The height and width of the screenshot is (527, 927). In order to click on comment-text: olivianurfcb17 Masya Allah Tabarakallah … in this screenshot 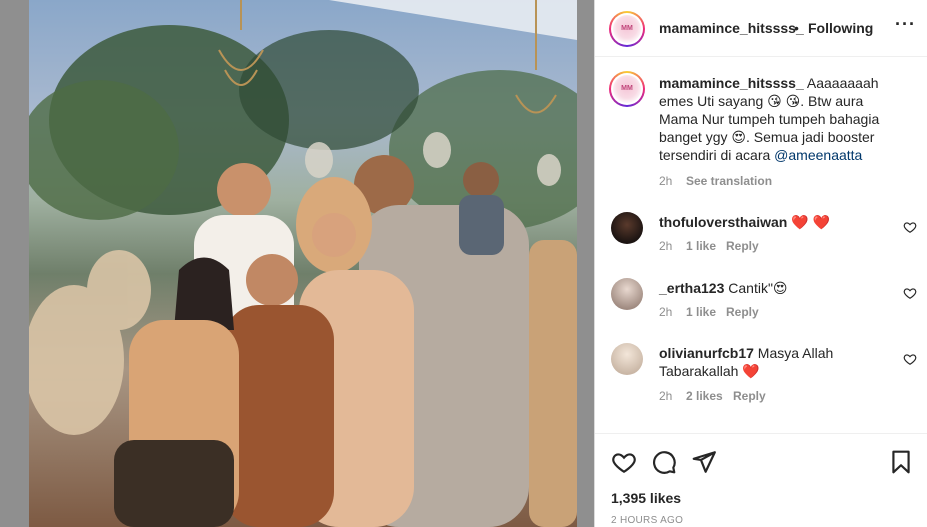, I will do `click(771, 362)`.